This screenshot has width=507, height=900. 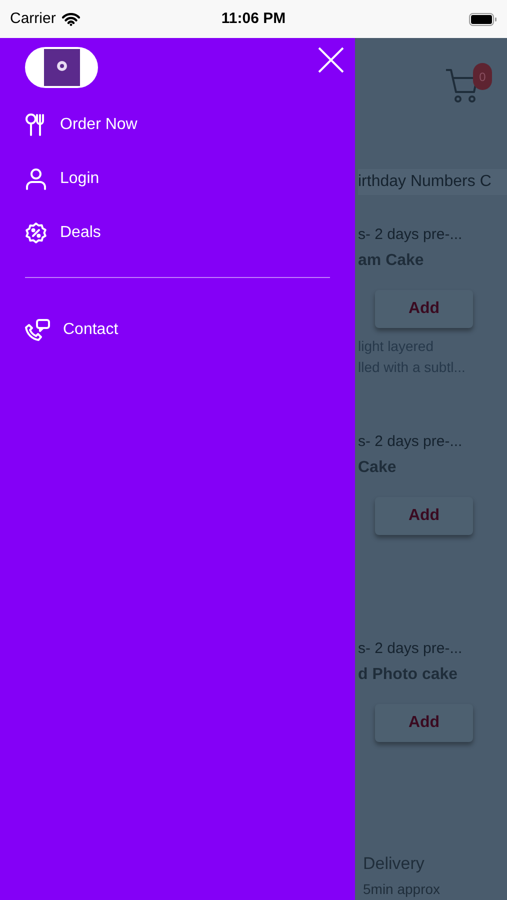 What do you see at coordinates (71, 19) in the screenshot?
I see `wifi-icon` at bounding box center [71, 19].